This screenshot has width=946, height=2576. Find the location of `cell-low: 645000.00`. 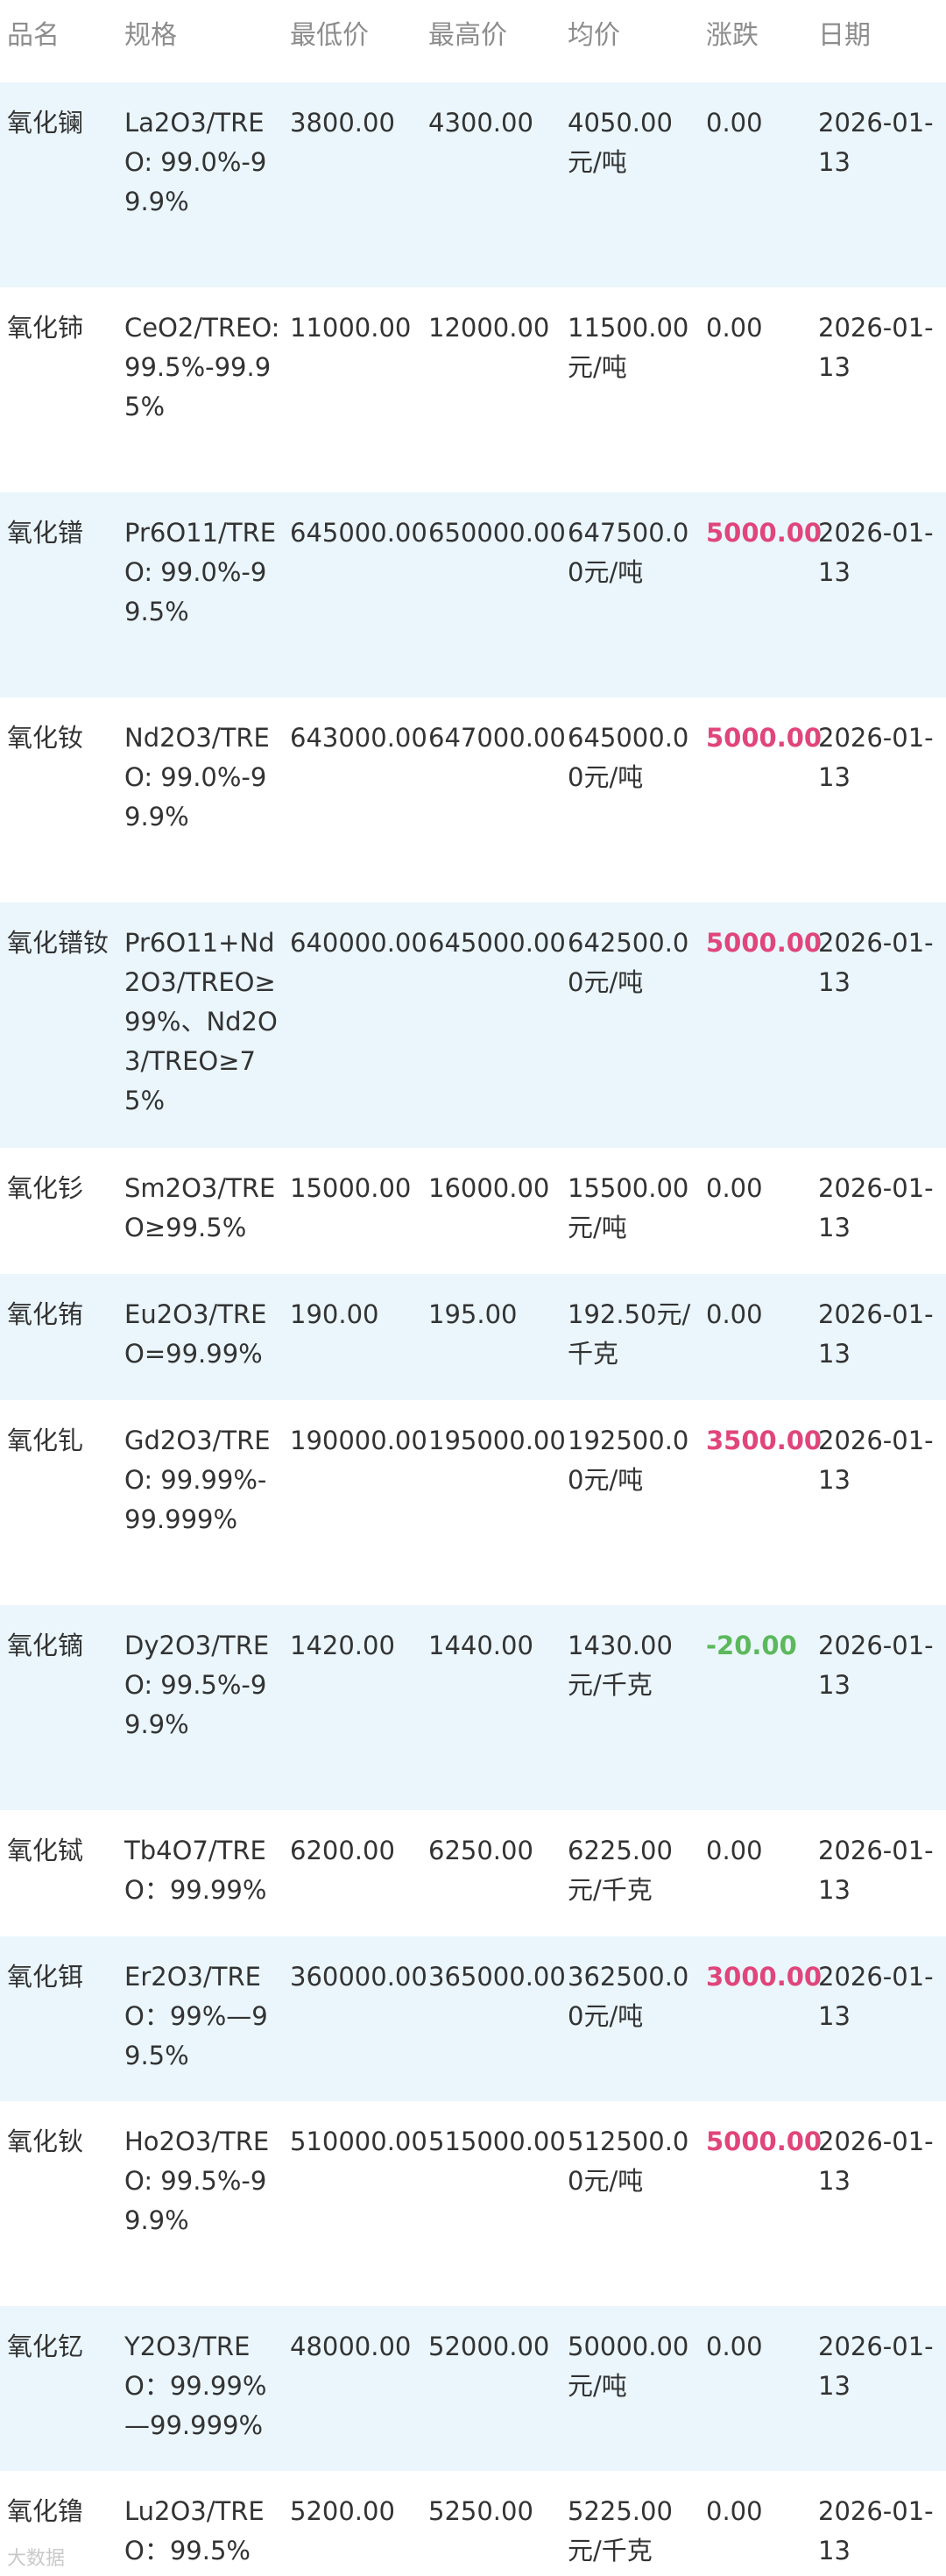

cell-low: 645000.00 is located at coordinates (358, 533).